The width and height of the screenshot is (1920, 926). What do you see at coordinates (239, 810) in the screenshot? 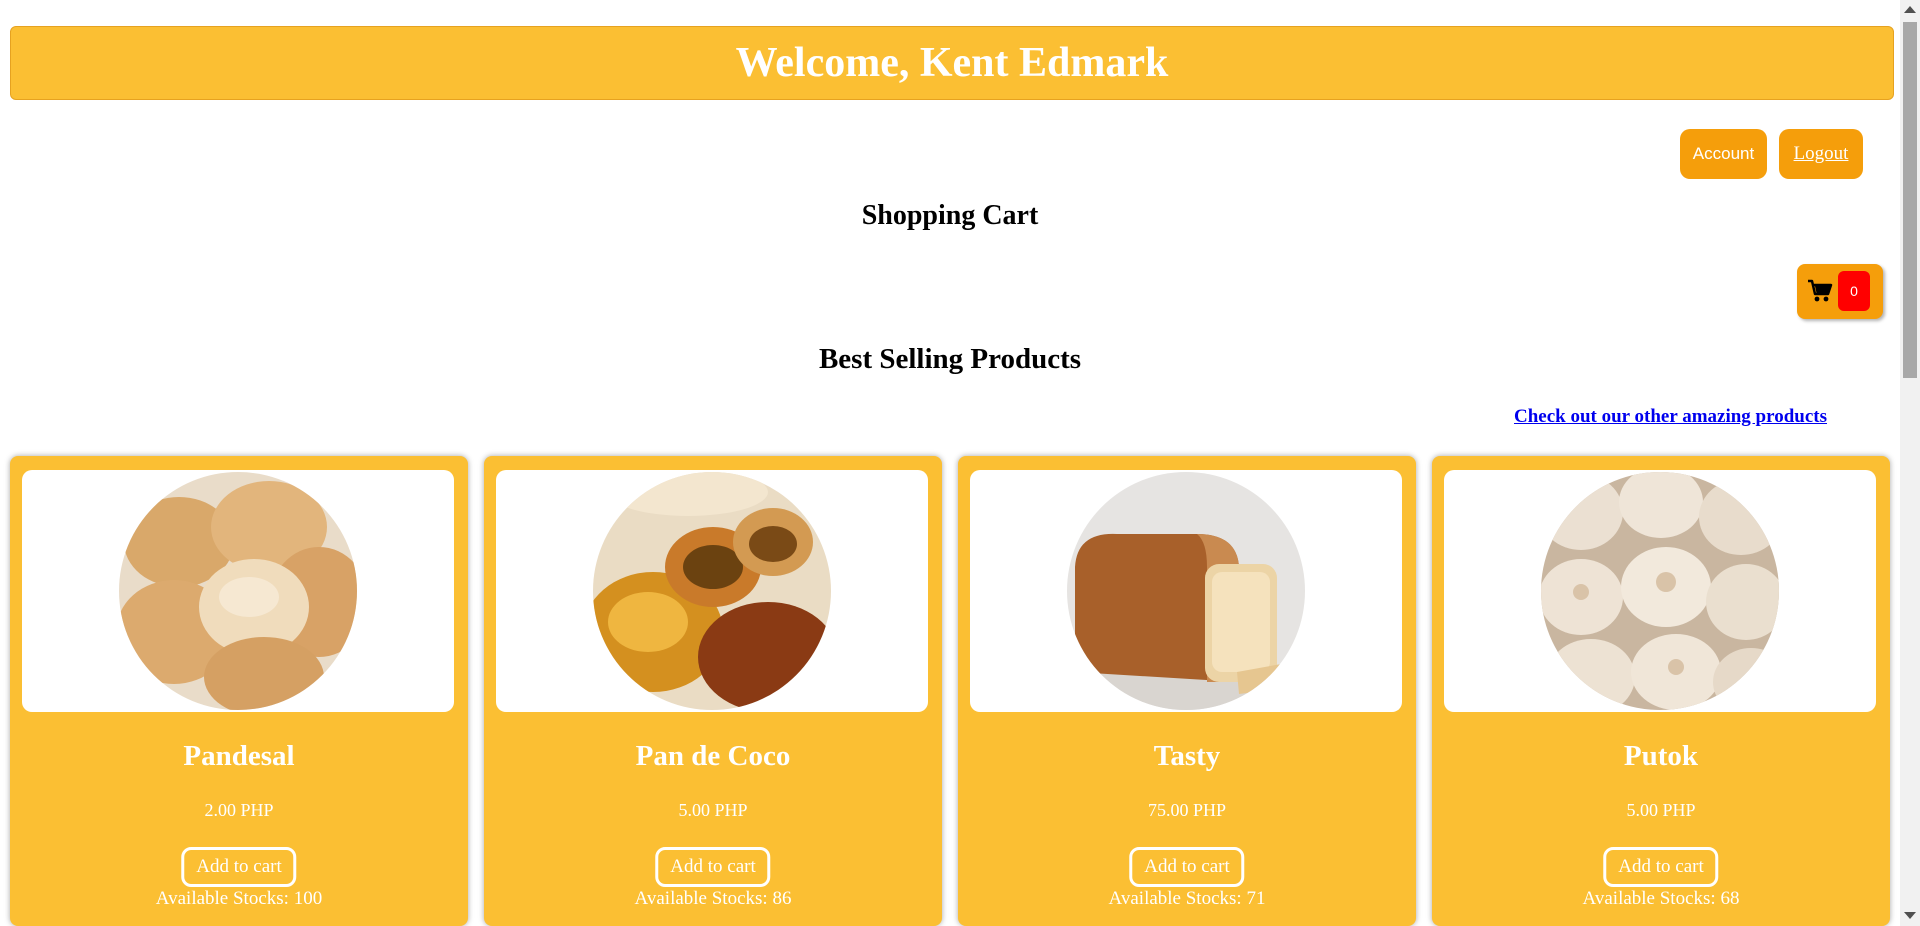
I see `product-price: 2.00 PHP` at bounding box center [239, 810].